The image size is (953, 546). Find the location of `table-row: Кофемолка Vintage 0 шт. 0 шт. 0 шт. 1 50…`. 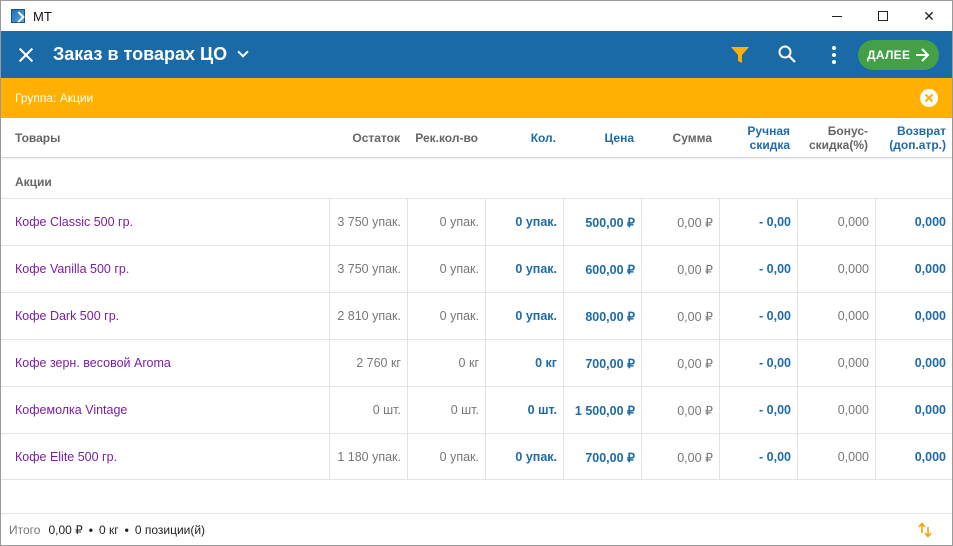

table-row: Кофемолка Vintage 0 шт. 0 шт. 0 шт. 1 50… is located at coordinates (476, 409).